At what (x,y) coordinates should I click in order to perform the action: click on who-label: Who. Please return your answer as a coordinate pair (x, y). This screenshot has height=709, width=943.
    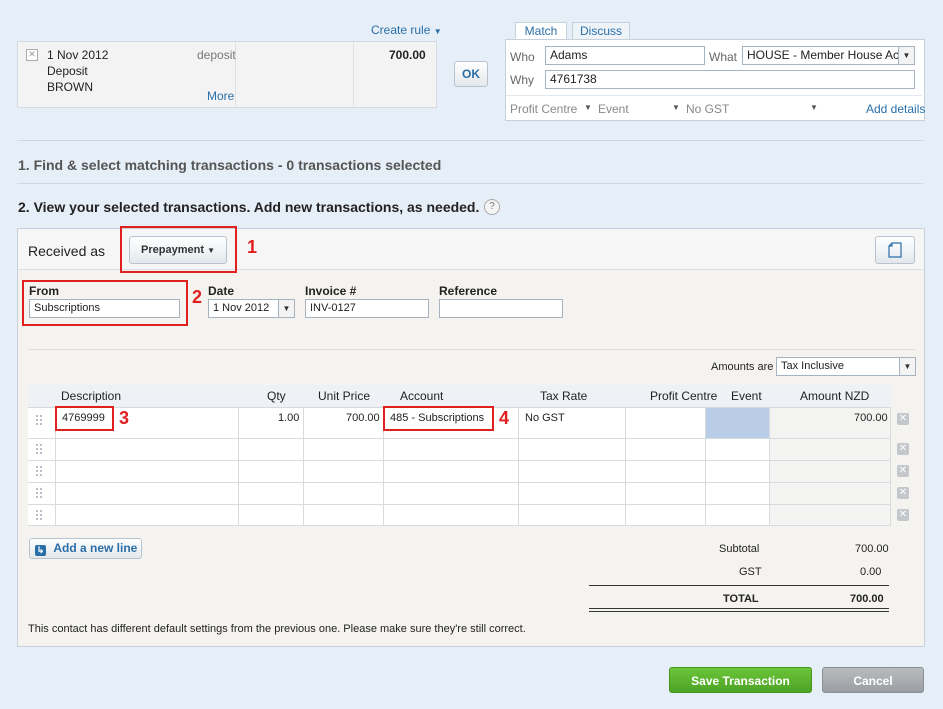
    Looking at the image, I should click on (522, 57).